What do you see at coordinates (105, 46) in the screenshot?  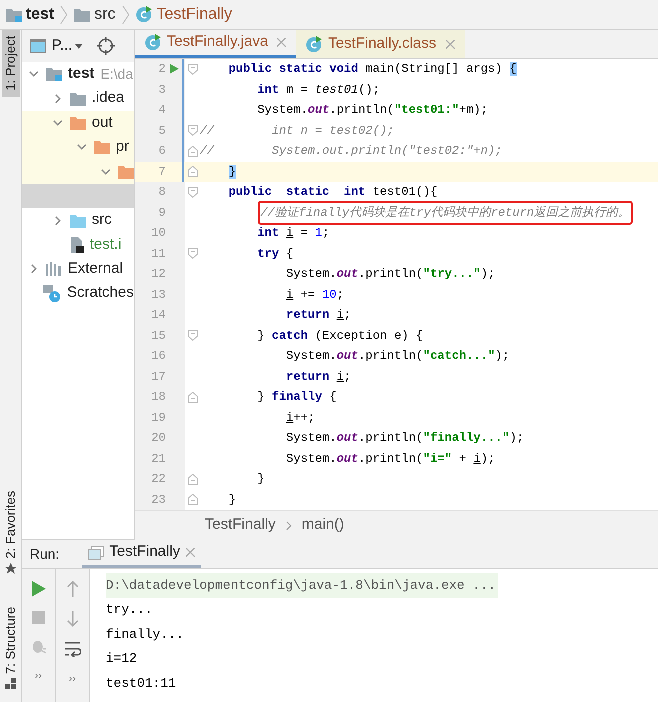 I see `locate-icon` at bounding box center [105, 46].